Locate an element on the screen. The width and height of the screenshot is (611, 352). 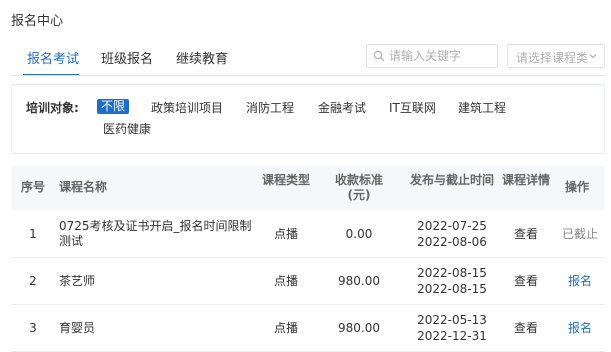
row-course-name: 0725考核及证书开启_报名时间限制测试 is located at coordinates (155, 233).